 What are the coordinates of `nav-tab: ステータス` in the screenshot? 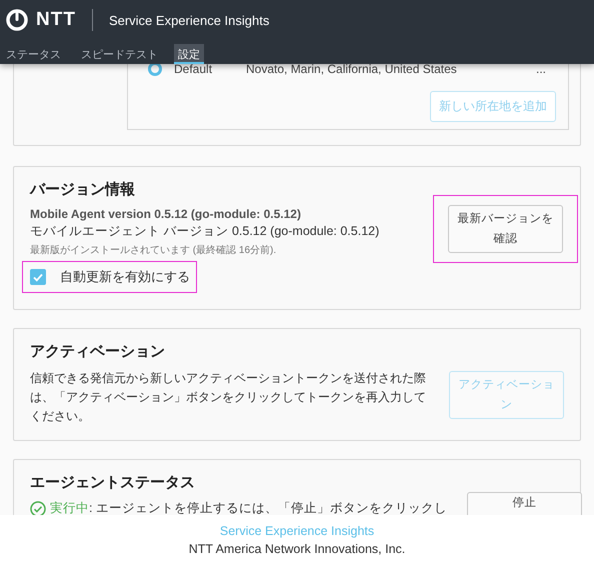 It's located at (33, 54).